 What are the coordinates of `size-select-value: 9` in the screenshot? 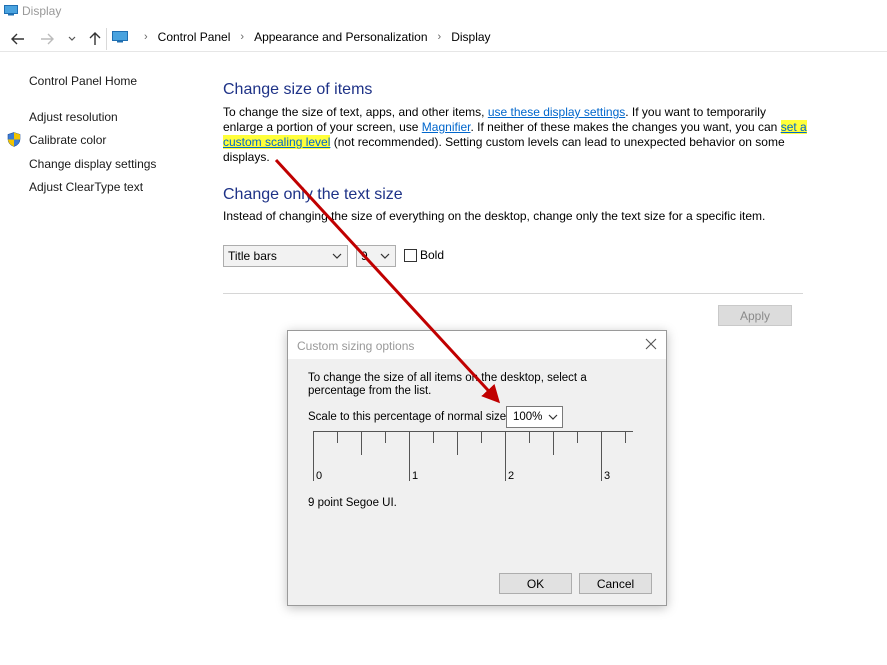 It's located at (364, 256).